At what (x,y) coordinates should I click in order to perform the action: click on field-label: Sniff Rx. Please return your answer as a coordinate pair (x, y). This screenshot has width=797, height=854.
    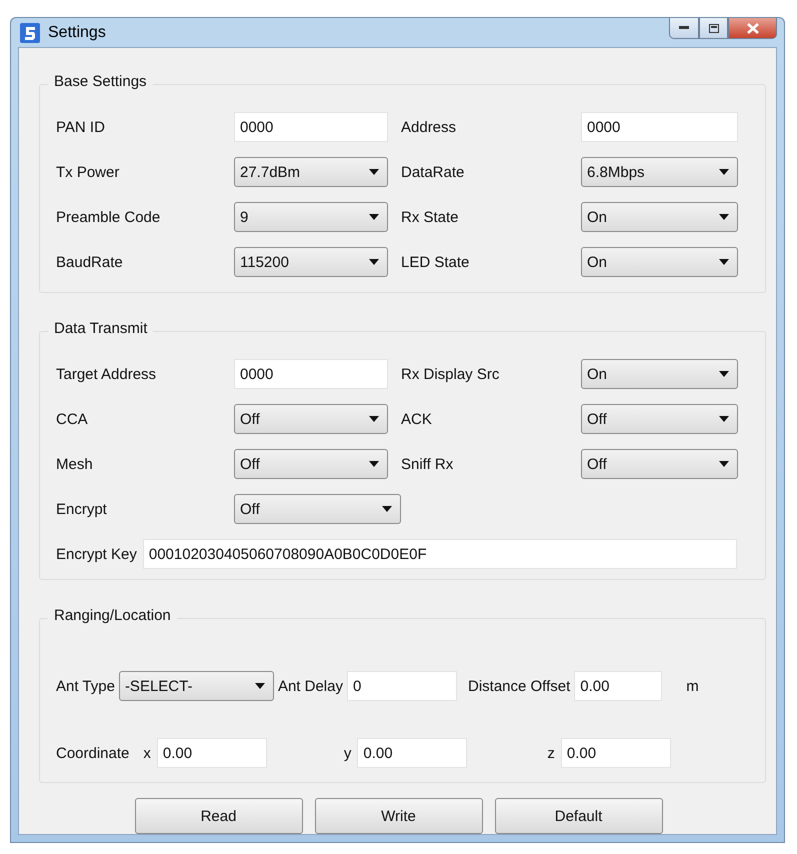
    Looking at the image, I should click on (427, 464).